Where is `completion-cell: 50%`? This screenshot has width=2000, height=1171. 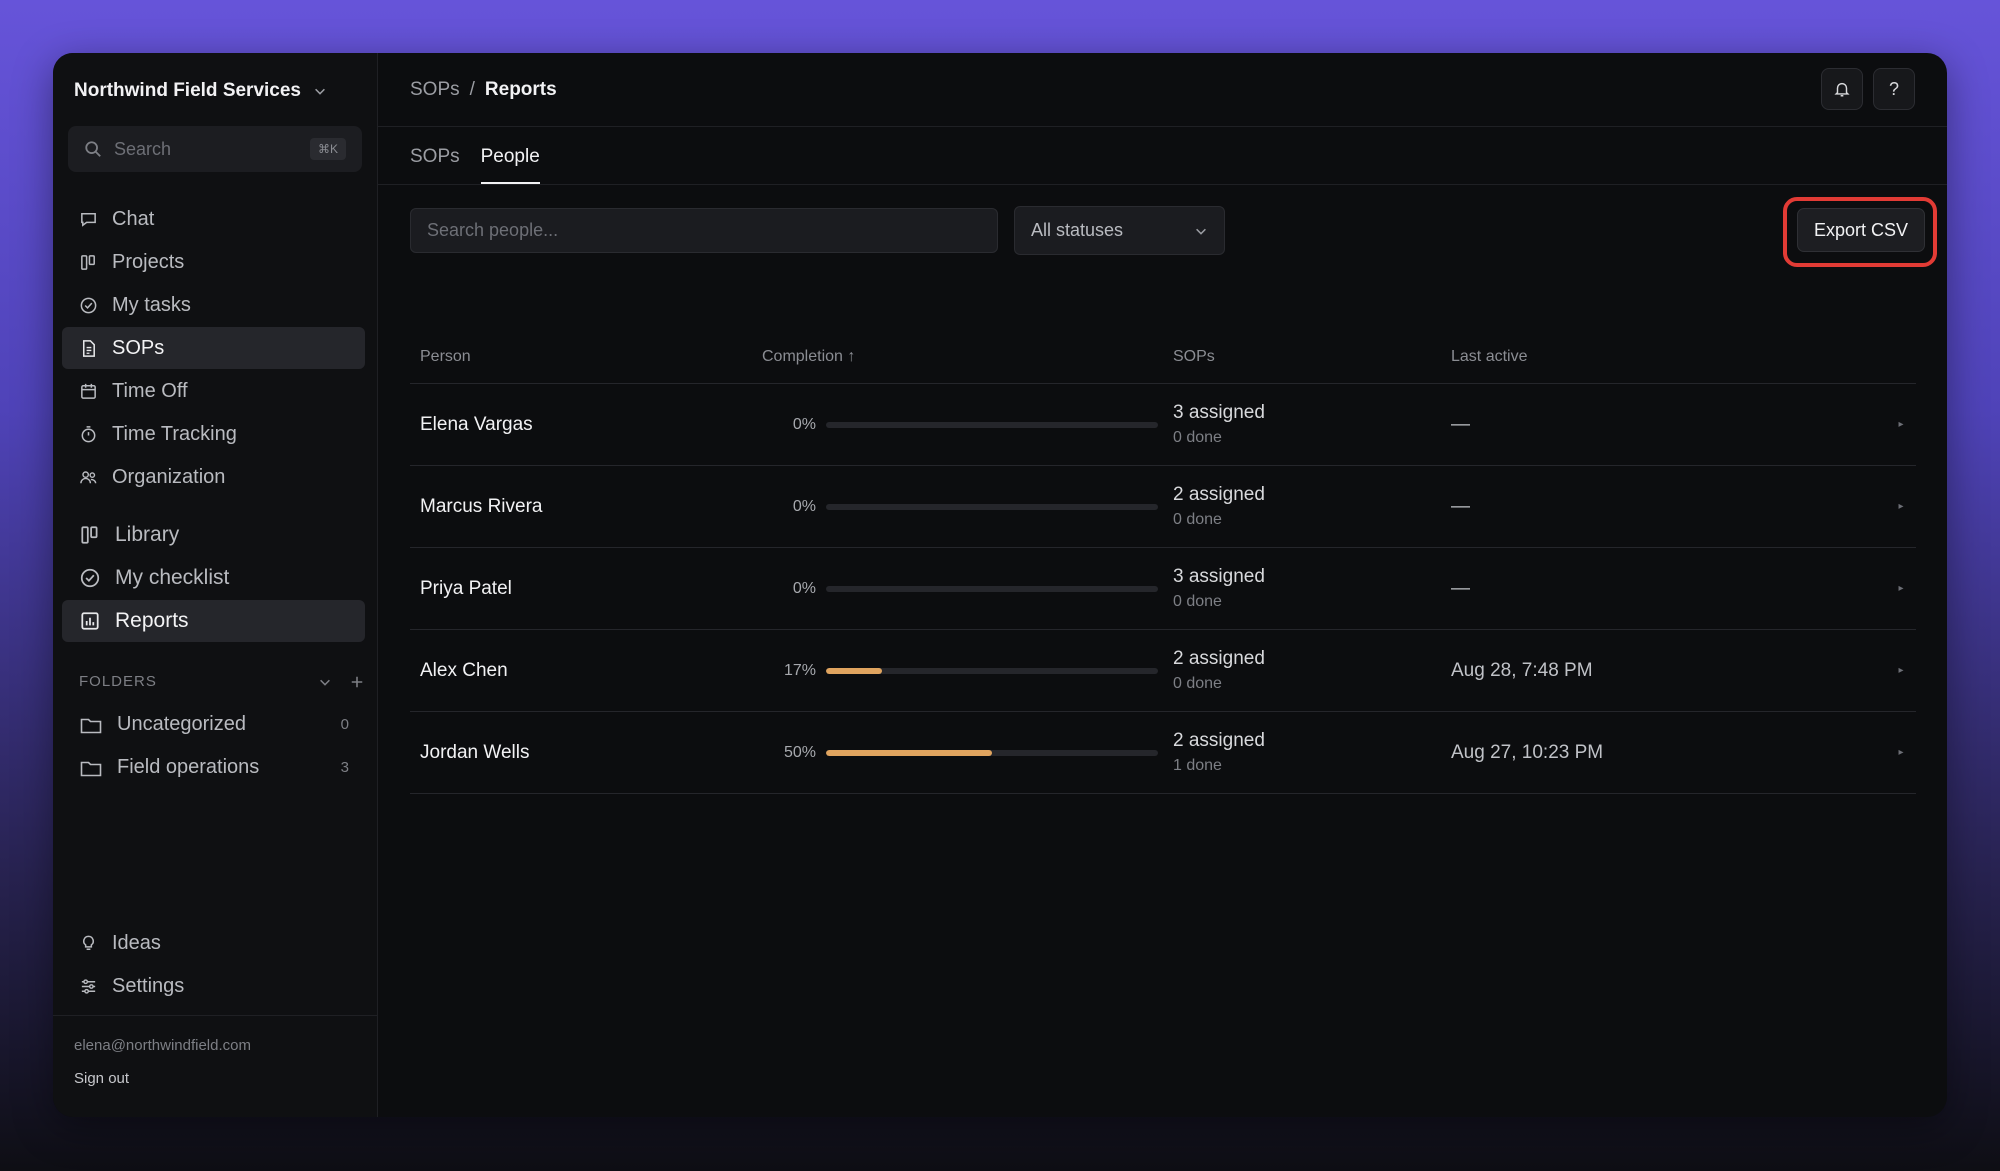
completion-cell: 50% is located at coordinates (967, 753).